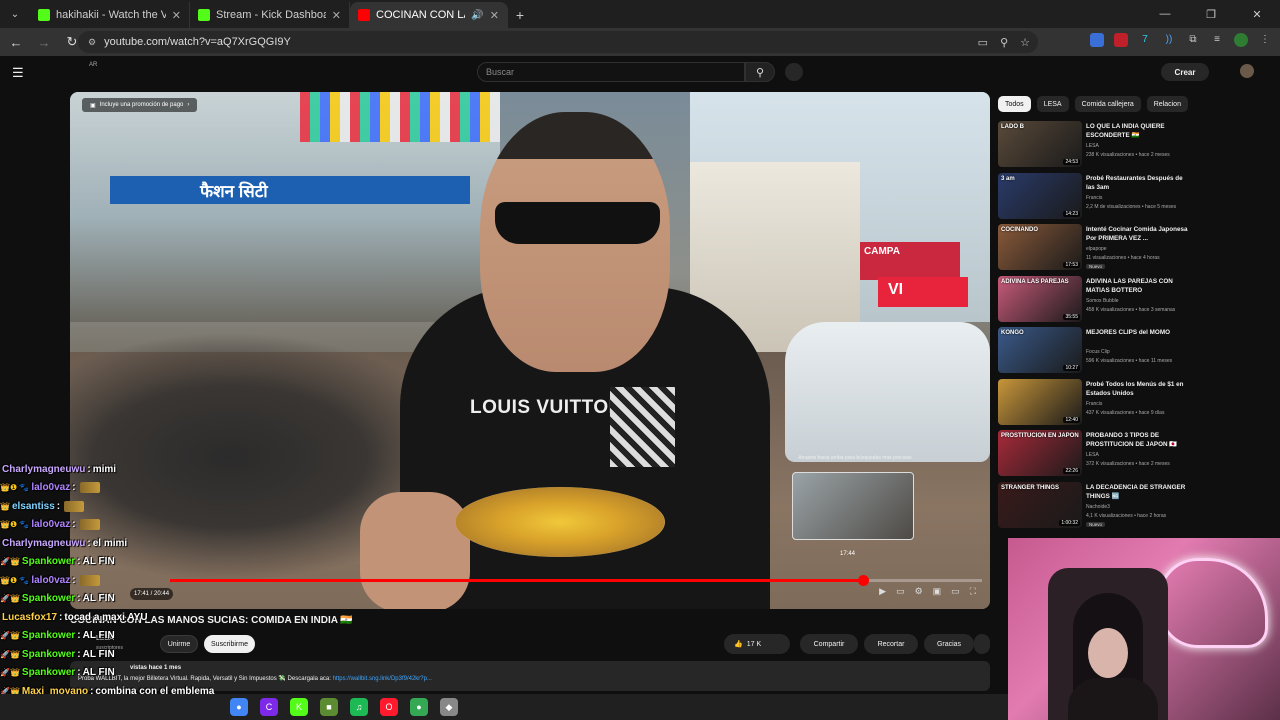  What do you see at coordinates (1040, 504) in the screenshot?
I see `video-thumbnail: STRANGER THINGS 1:00:32` at bounding box center [1040, 504].